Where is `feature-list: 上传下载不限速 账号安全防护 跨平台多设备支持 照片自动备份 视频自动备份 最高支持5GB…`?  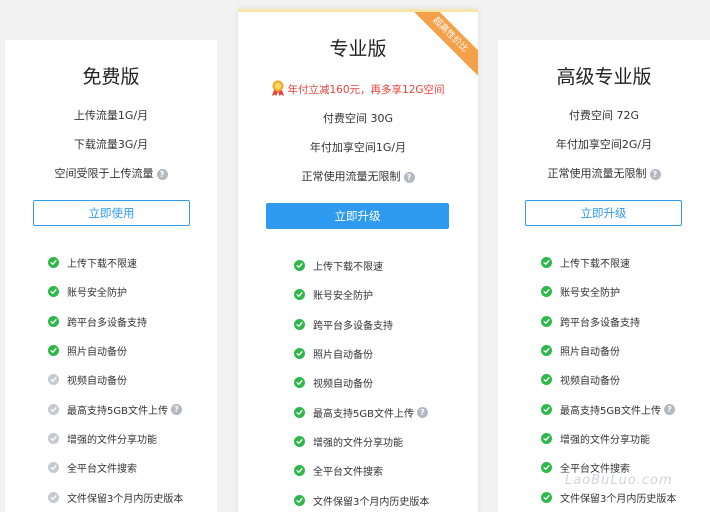 feature-list: 上传下载不限速 账号安全防护 跨平台多设备支持 照片自动备份 视频自动备份 最高支持5GB… is located at coordinates (115, 380).